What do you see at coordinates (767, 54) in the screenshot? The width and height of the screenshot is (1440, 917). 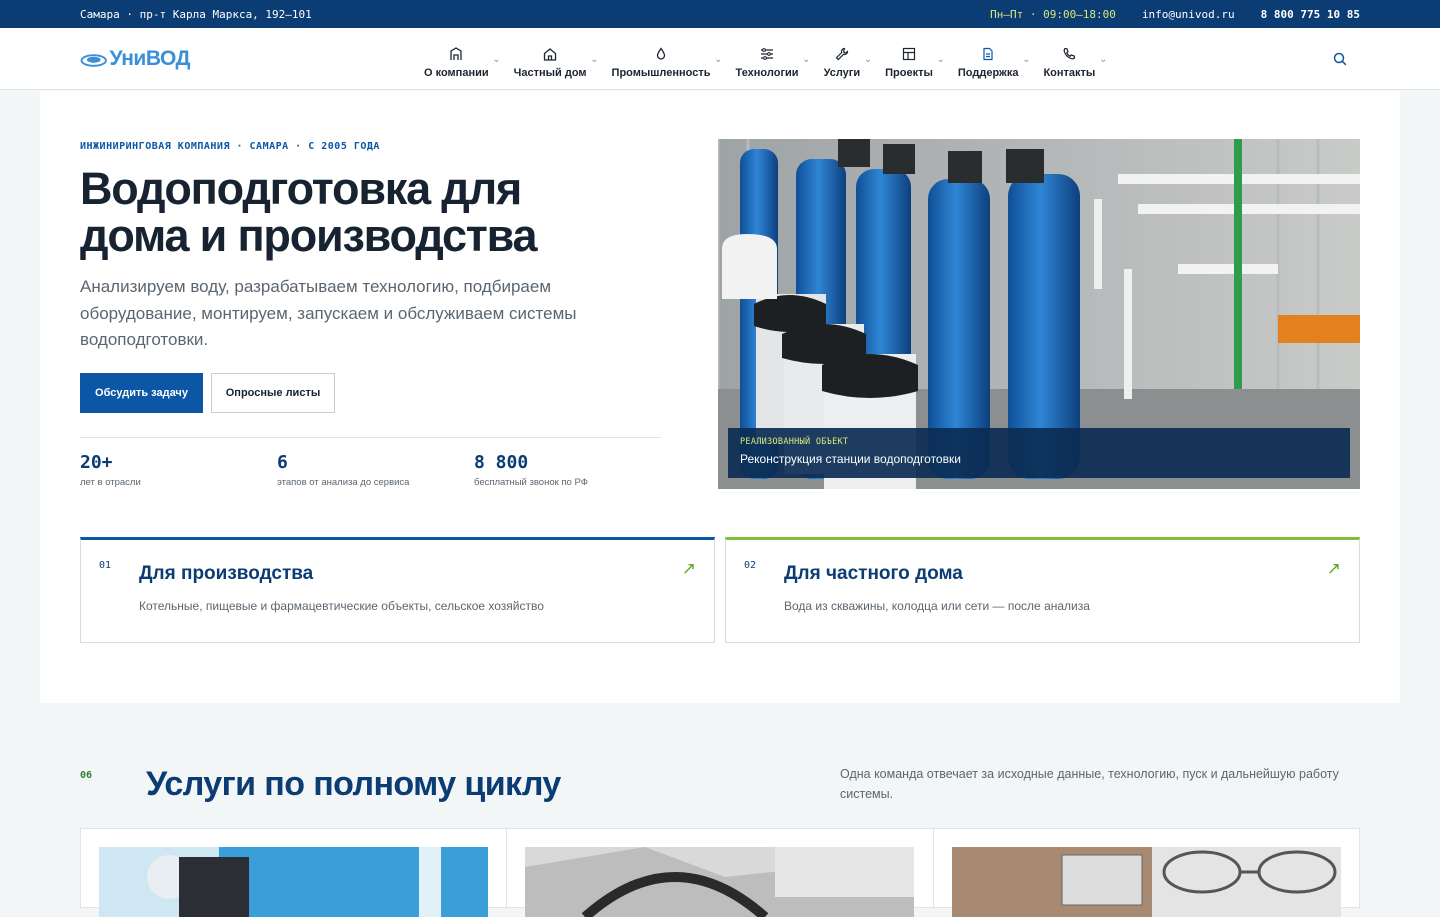 I see `sliders-icon` at bounding box center [767, 54].